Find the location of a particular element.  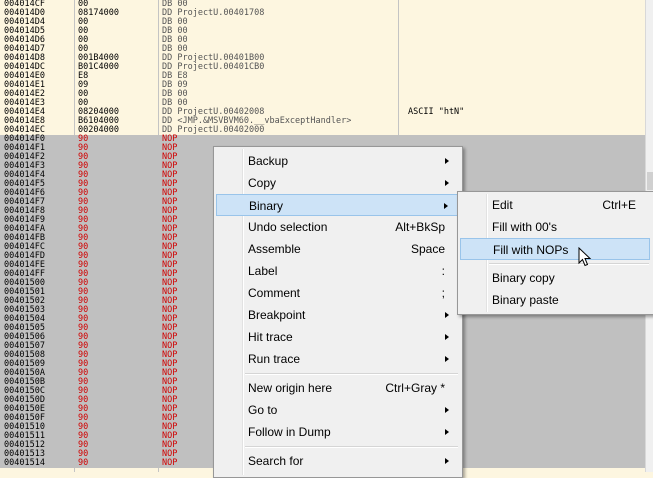

disasm-row: 004014D4 00 DB 00 is located at coordinates (326, 22).